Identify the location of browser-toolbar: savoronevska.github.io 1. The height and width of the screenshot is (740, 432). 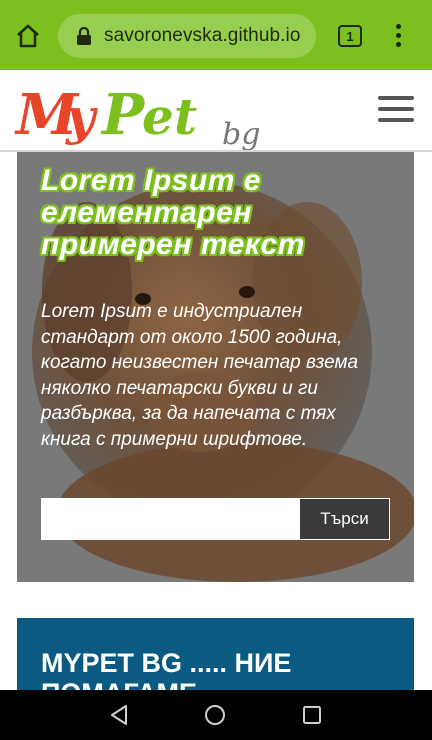
(216, 35).